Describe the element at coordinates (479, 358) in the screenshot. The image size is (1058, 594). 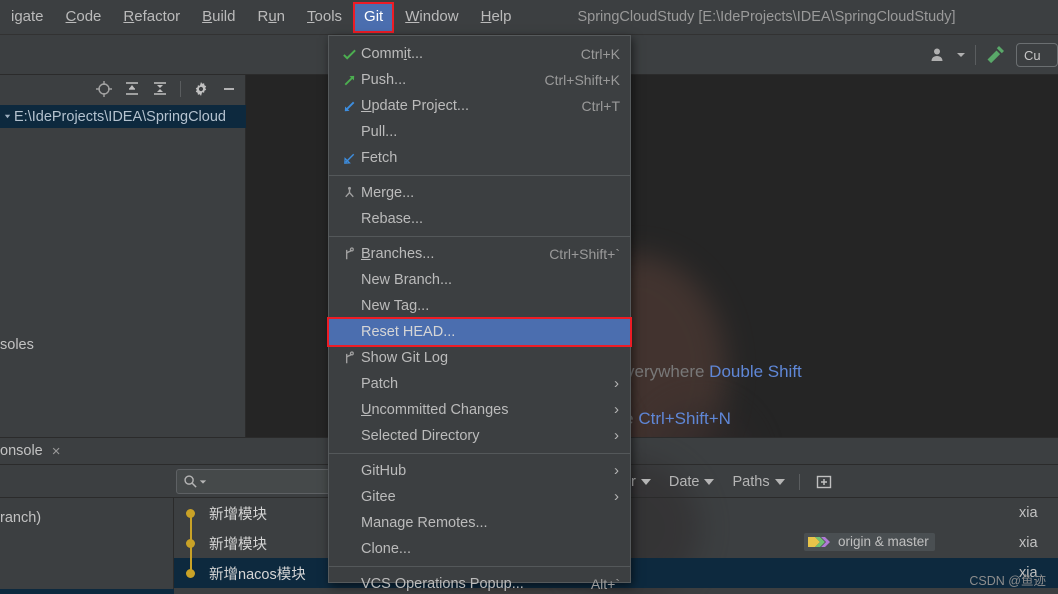
I see `menu-item-show-git-log: Show Git Log` at that location.